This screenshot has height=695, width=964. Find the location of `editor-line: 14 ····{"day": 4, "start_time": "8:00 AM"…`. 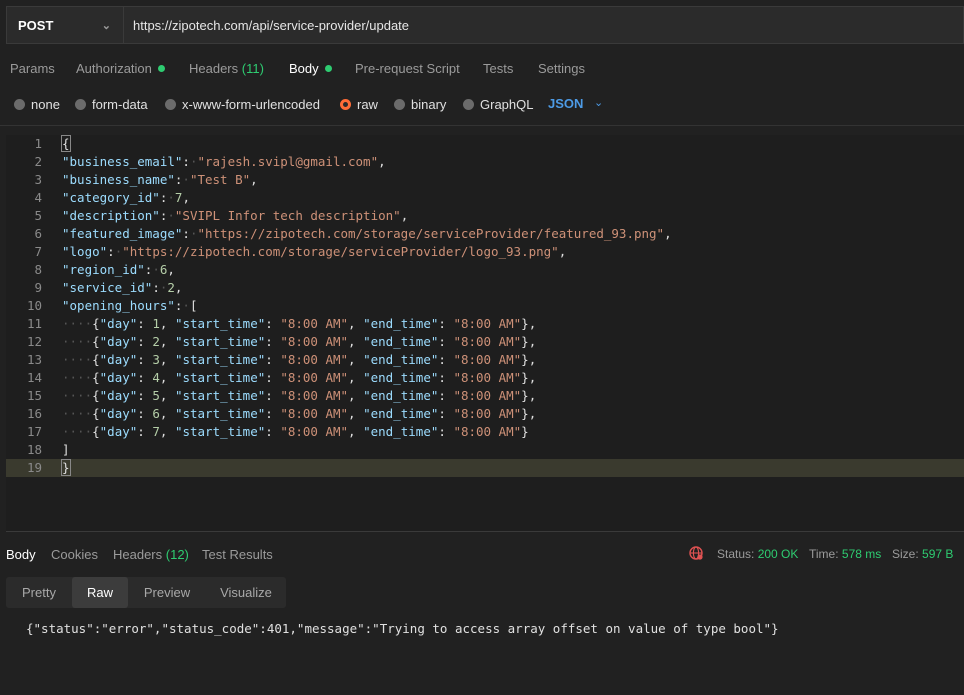

editor-line: 14 ····{"day": 4, "start_time": "8:00 AM"… is located at coordinates (485, 378).